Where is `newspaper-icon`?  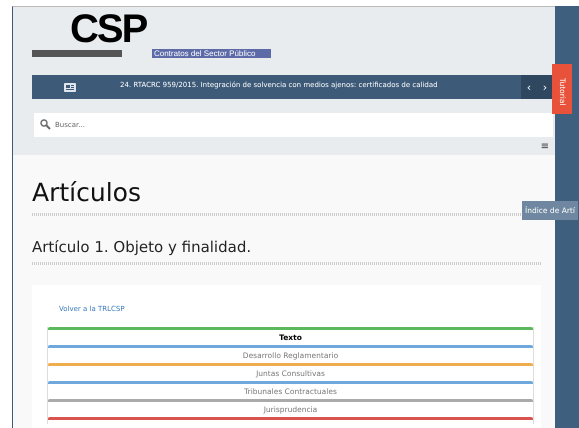
newspaper-icon is located at coordinates (70, 87).